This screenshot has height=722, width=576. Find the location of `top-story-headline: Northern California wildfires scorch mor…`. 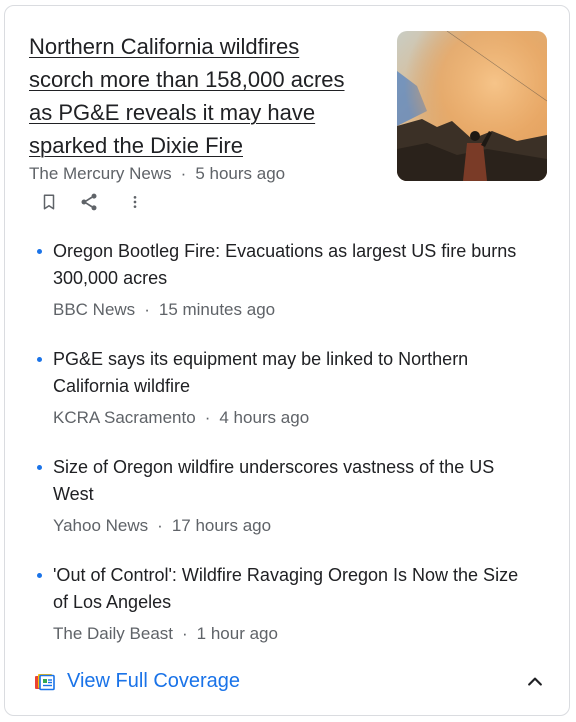

top-story-headline: Northern California wildfires scorch mor… is located at coordinates (194, 96).